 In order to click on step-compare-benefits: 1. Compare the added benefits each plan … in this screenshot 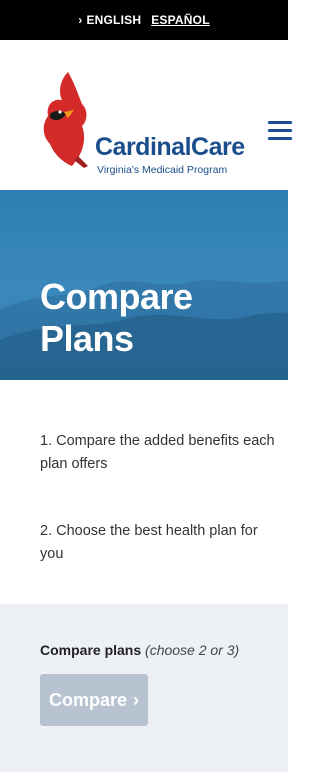, I will do `click(157, 452)`.